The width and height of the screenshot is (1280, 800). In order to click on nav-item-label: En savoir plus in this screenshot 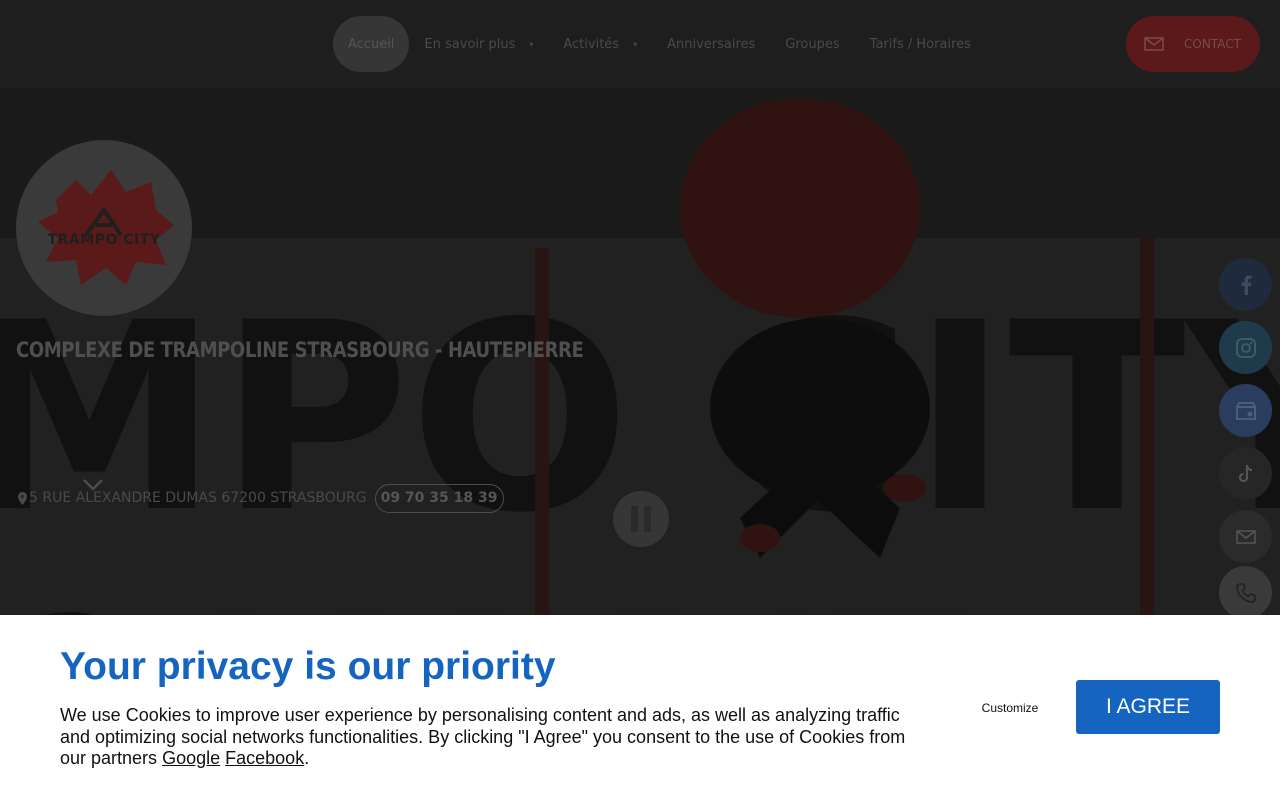, I will do `click(470, 44)`.